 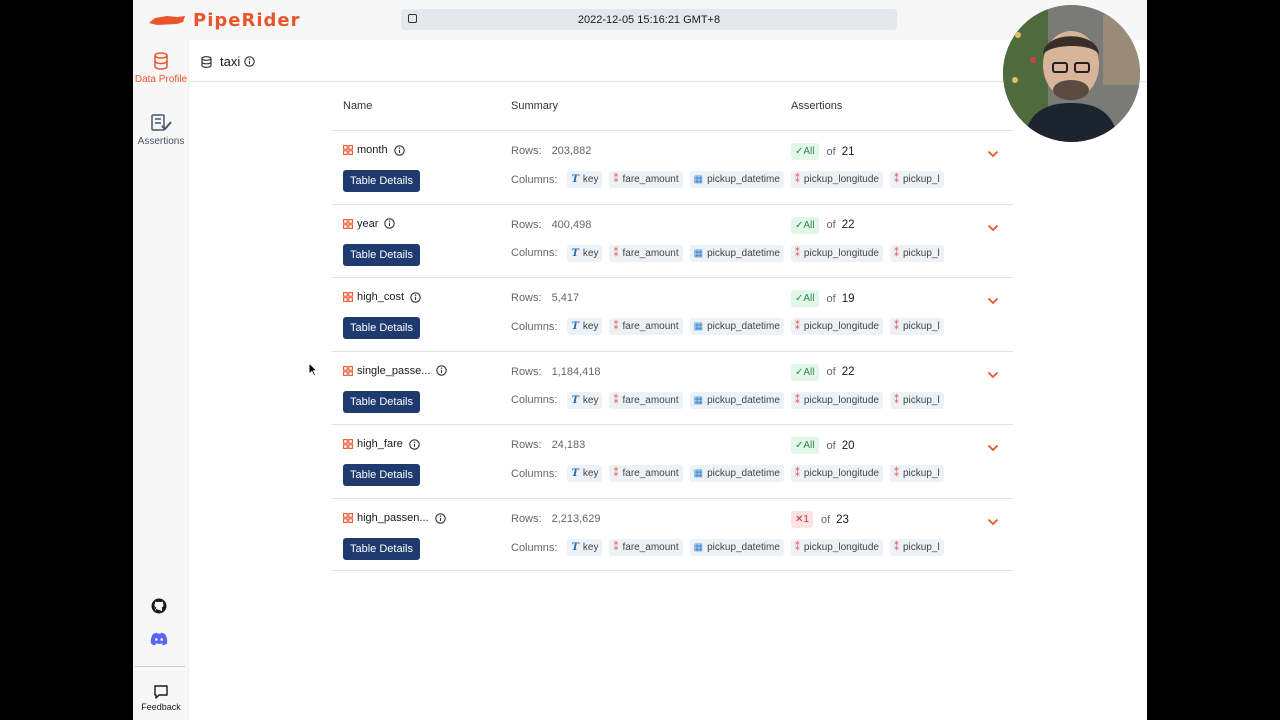 I want to click on header-assertions: Assertions, so click(x=817, y=106).